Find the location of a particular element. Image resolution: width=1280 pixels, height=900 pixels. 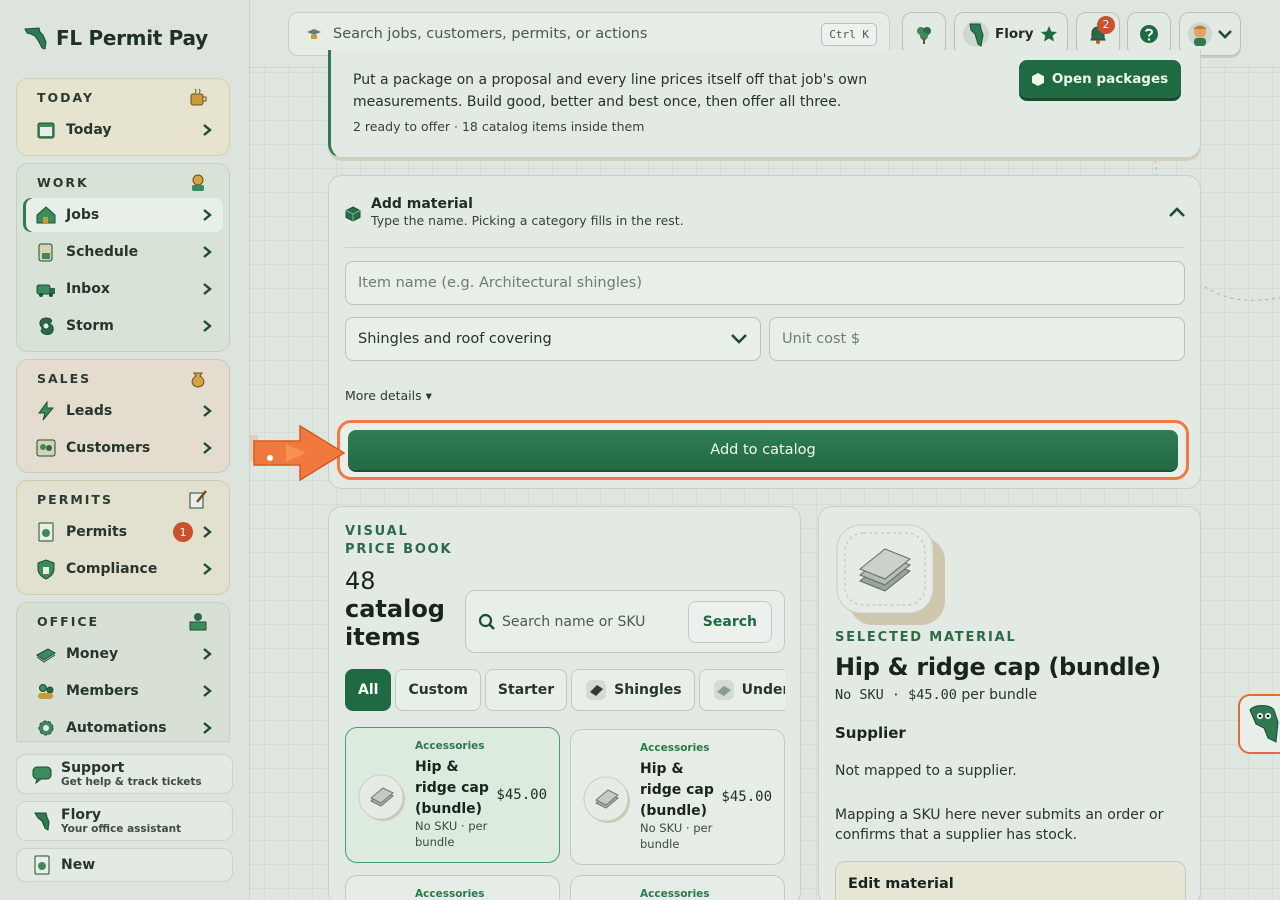

category-filter-chips: AllCustomStarter Shingles Underl is located at coordinates (565, 691).